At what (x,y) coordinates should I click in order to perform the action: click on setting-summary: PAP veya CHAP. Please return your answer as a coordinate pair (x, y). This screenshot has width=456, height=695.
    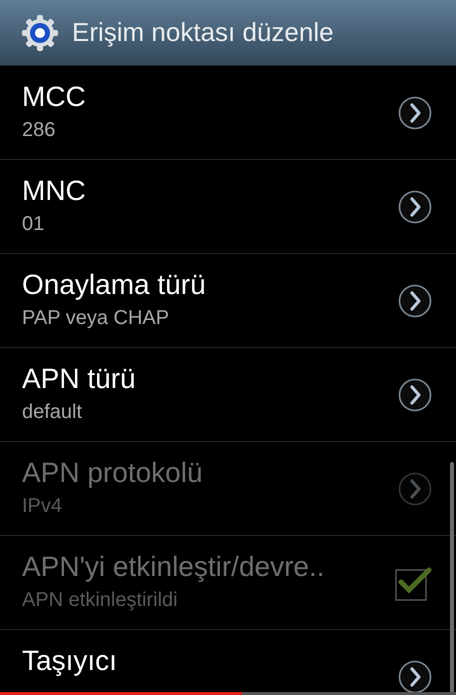
    Looking at the image, I should click on (96, 318).